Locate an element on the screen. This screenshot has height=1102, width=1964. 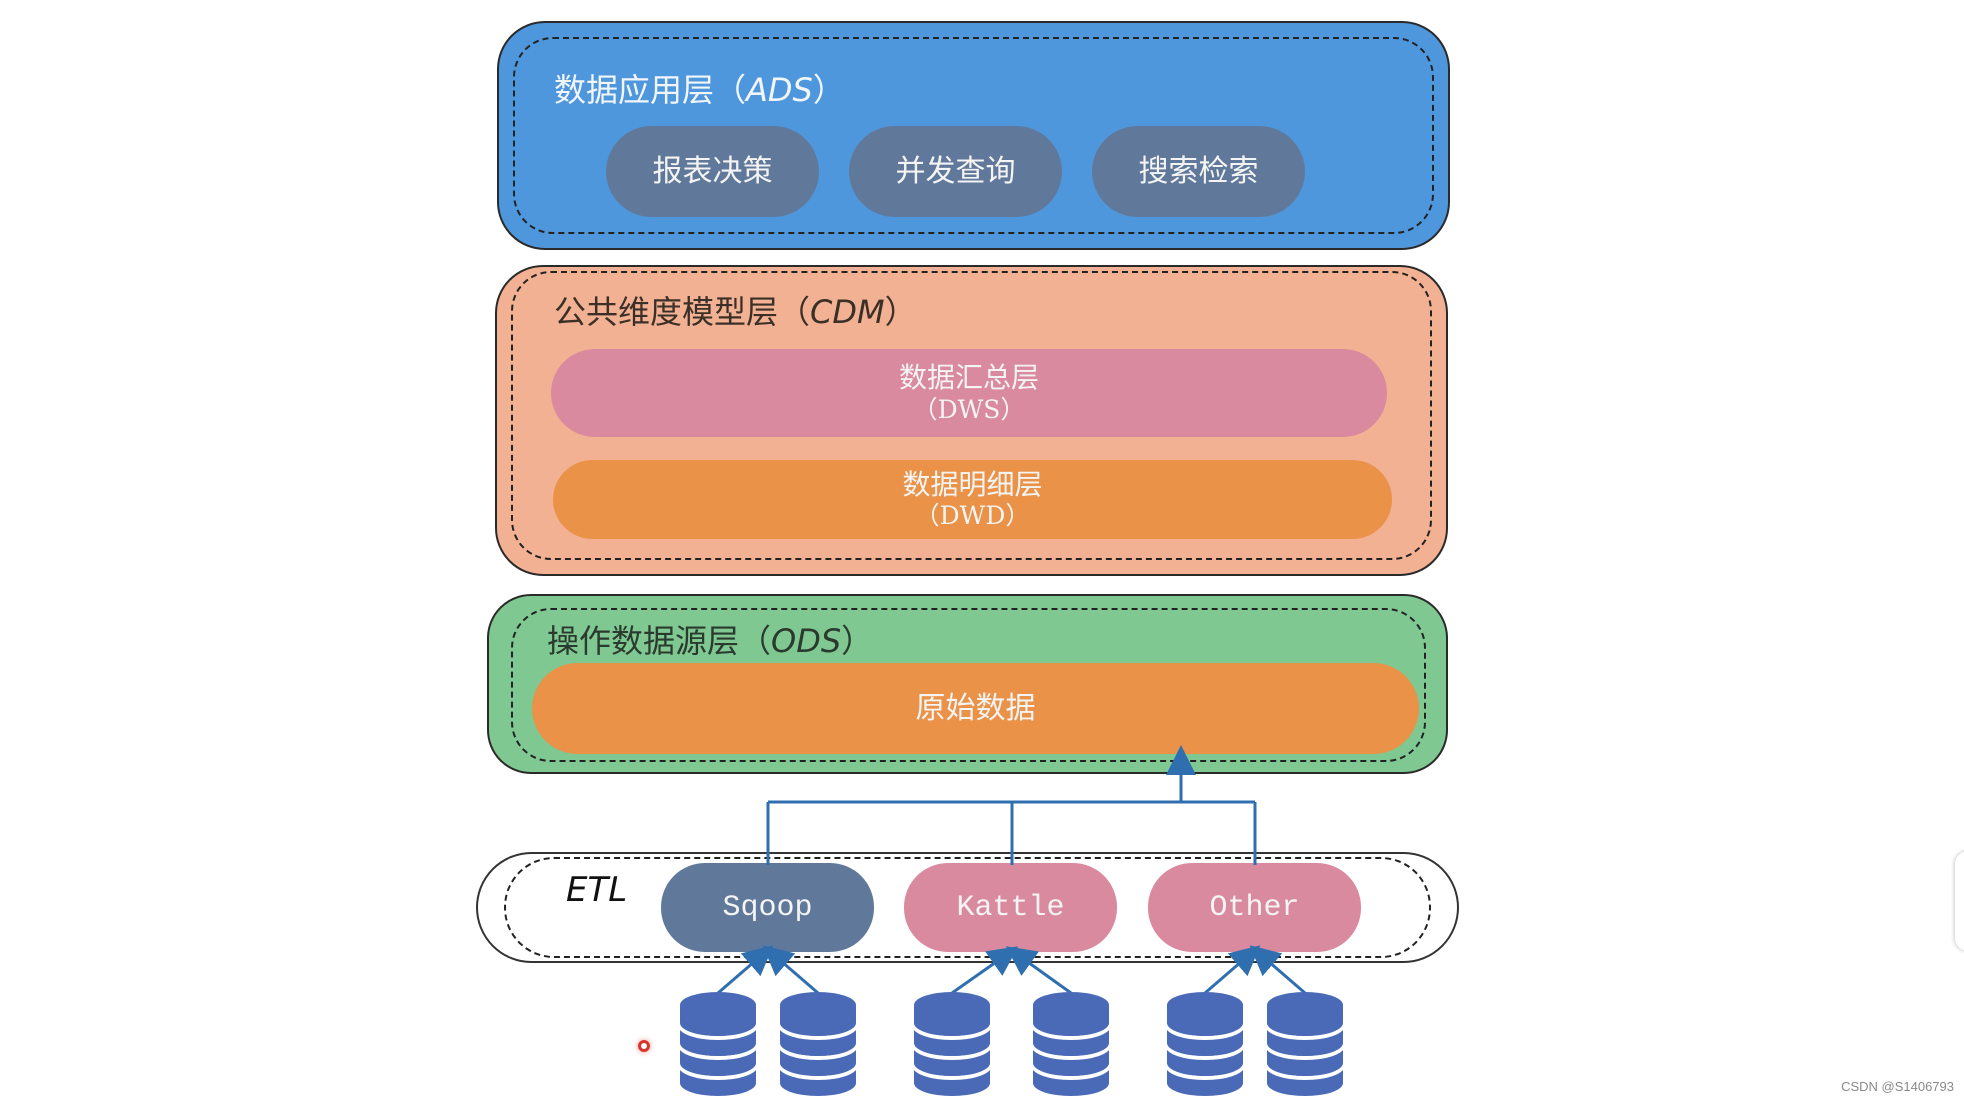
ods-layer: 操作数据源层（ODS） 原始数据 is located at coordinates (967, 684).